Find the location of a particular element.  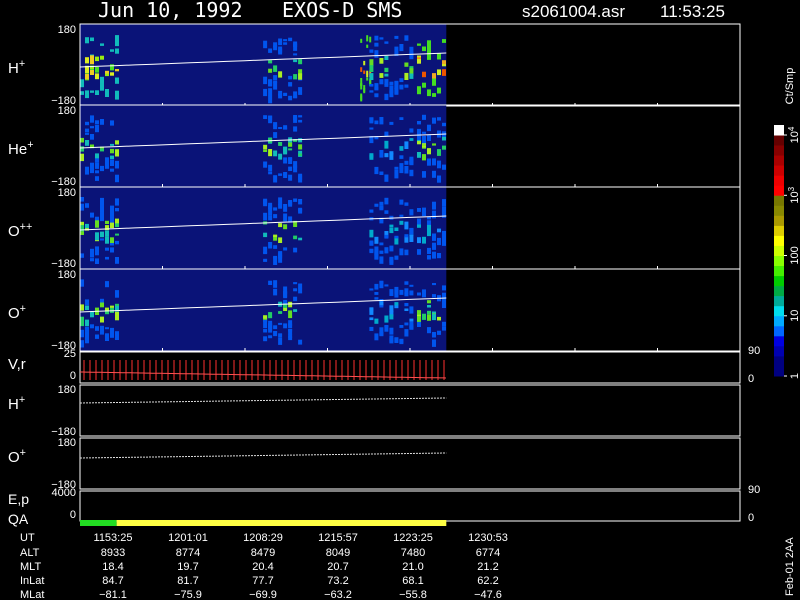

panel-label: V,r is located at coordinates (17, 364).